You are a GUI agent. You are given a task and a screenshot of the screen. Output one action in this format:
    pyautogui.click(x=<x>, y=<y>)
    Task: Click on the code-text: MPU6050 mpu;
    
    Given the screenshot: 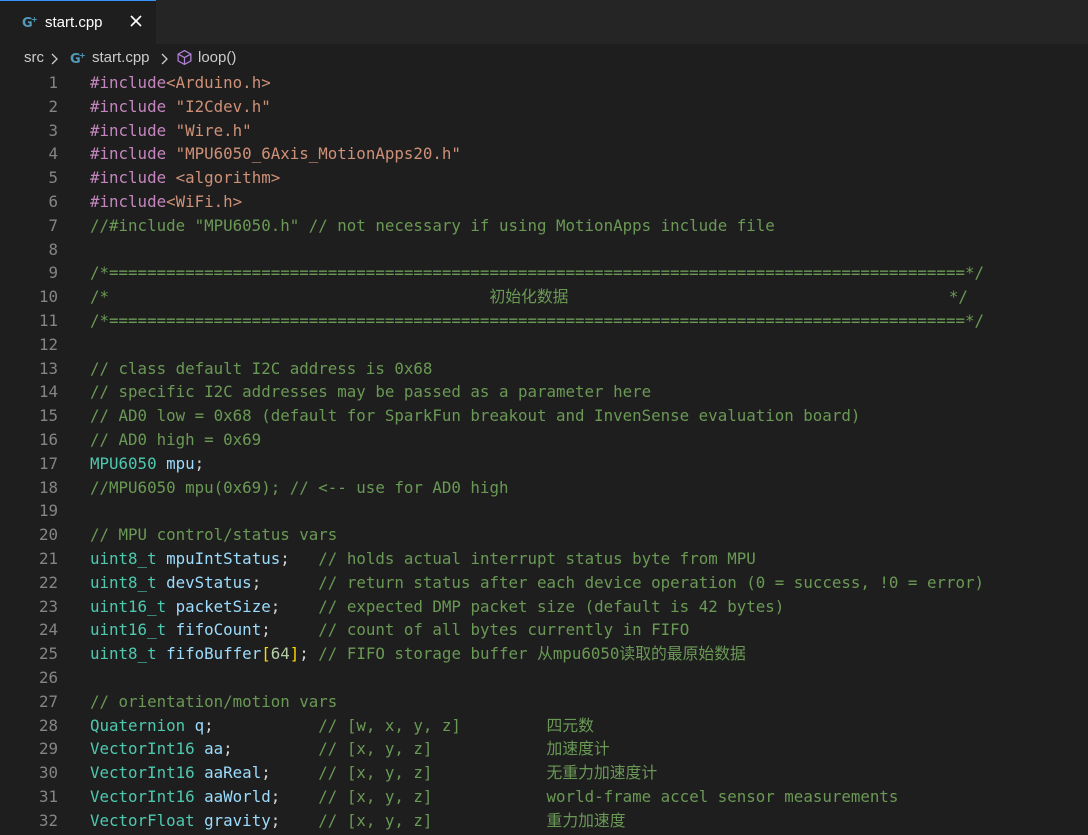 What is the action you would take?
    pyautogui.click(x=147, y=464)
    